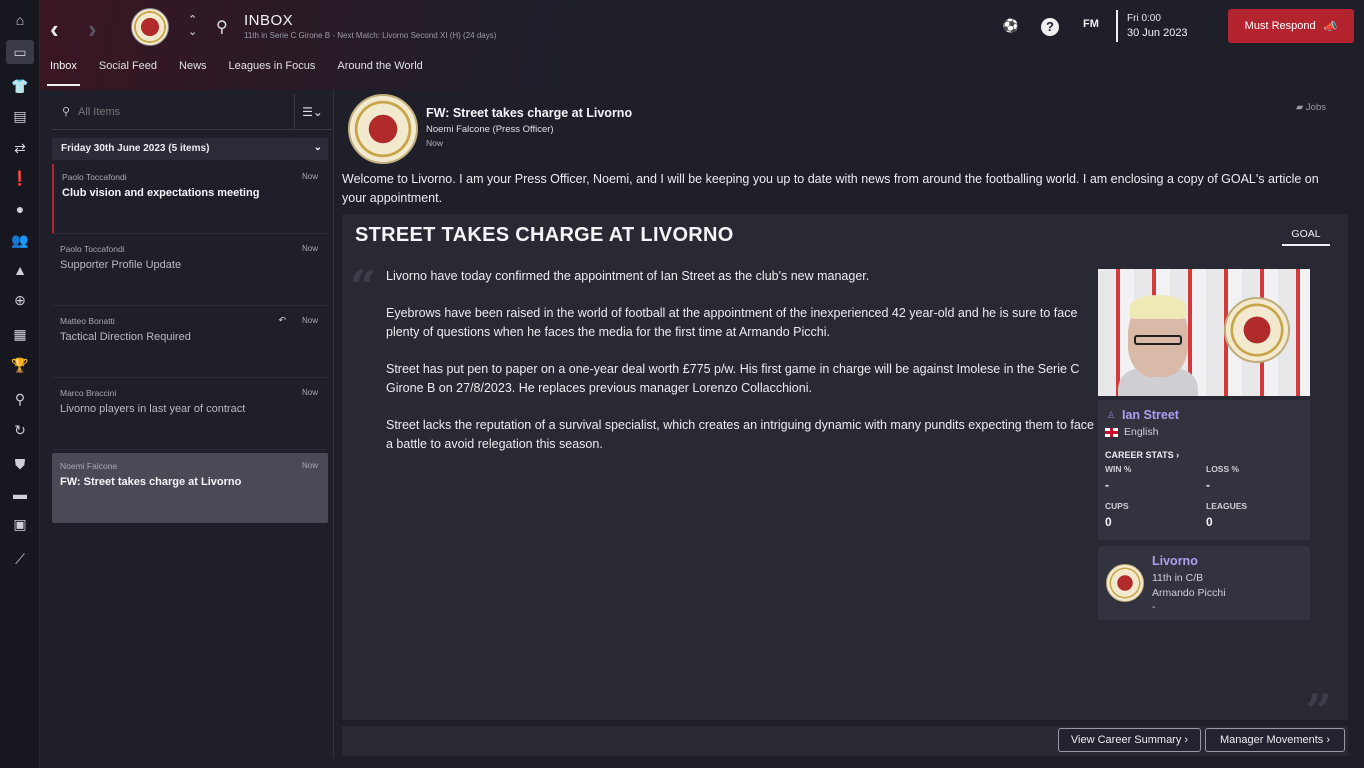 The width and height of the screenshot is (1364, 768). What do you see at coordinates (490, 129) in the screenshot?
I see `message-from: Noemi Falcone (Press Officer)` at bounding box center [490, 129].